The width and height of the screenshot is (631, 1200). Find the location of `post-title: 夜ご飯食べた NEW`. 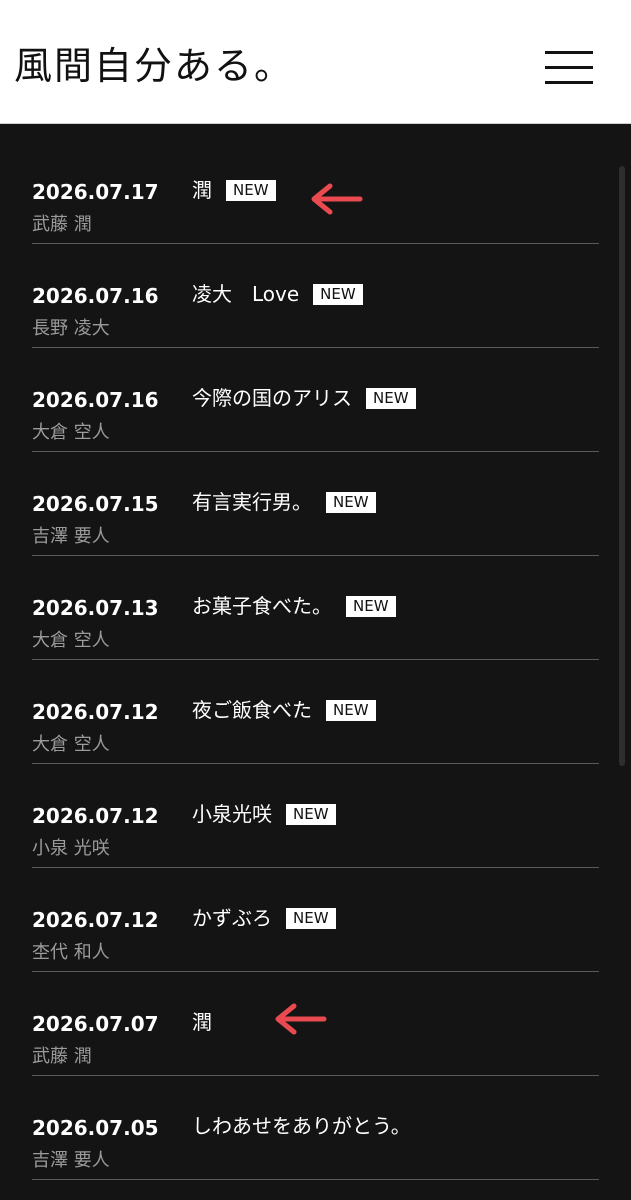

post-title: 夜ご飯食べた NEW is located at coordinates (284, 710).